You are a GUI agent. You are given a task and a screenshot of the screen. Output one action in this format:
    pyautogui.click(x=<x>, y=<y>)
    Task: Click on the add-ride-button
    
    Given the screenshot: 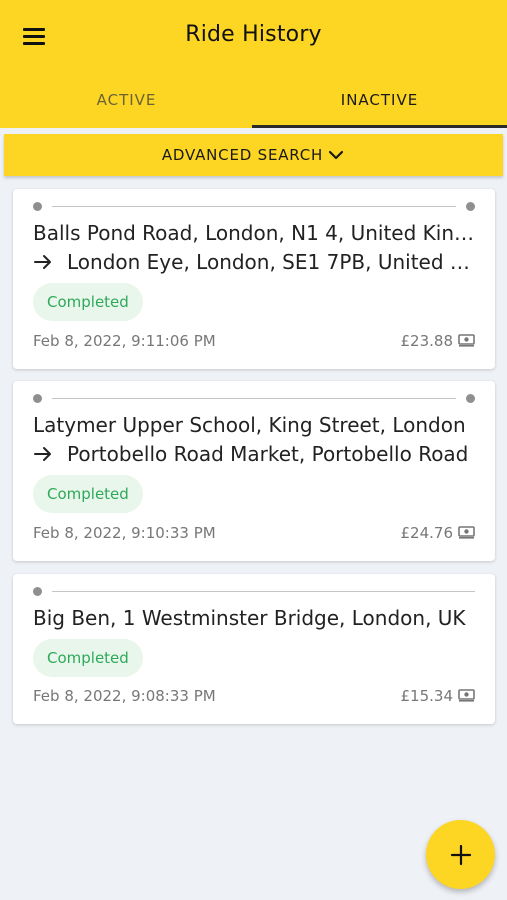 What is the action you would take?
    pyautogui.click(x=460, y=854)
    